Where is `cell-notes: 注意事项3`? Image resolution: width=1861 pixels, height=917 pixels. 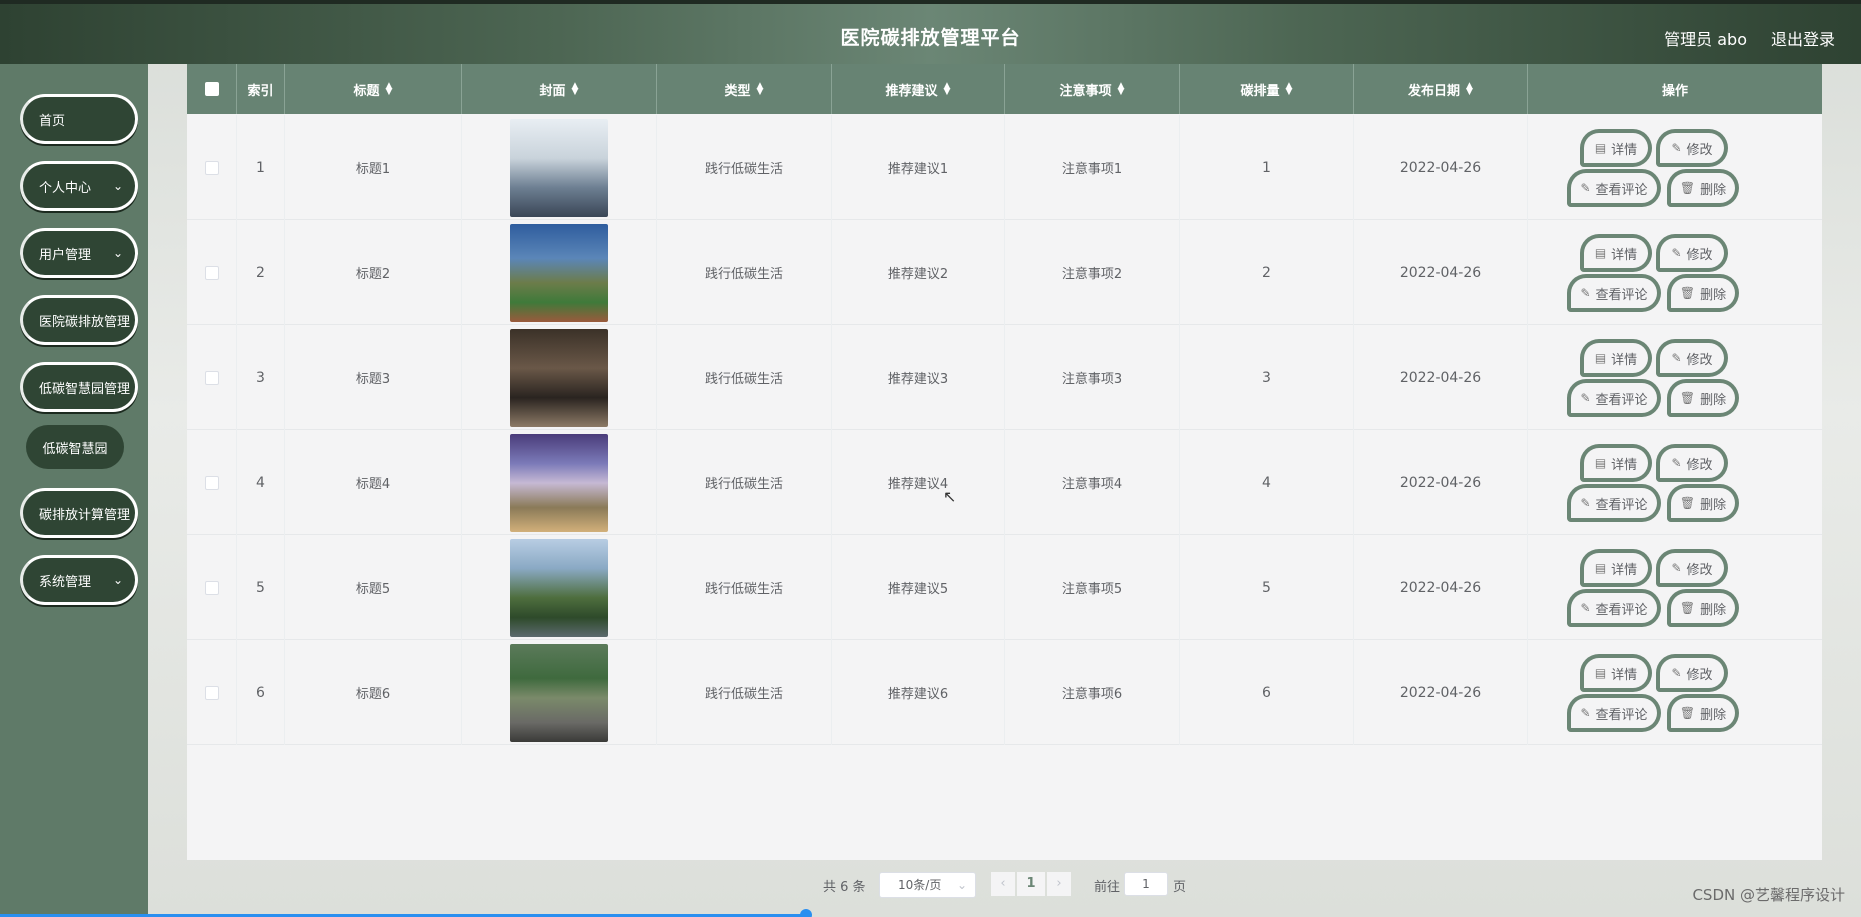 cell-notes: 注意事项3 is located at coordinates (1092, 377).